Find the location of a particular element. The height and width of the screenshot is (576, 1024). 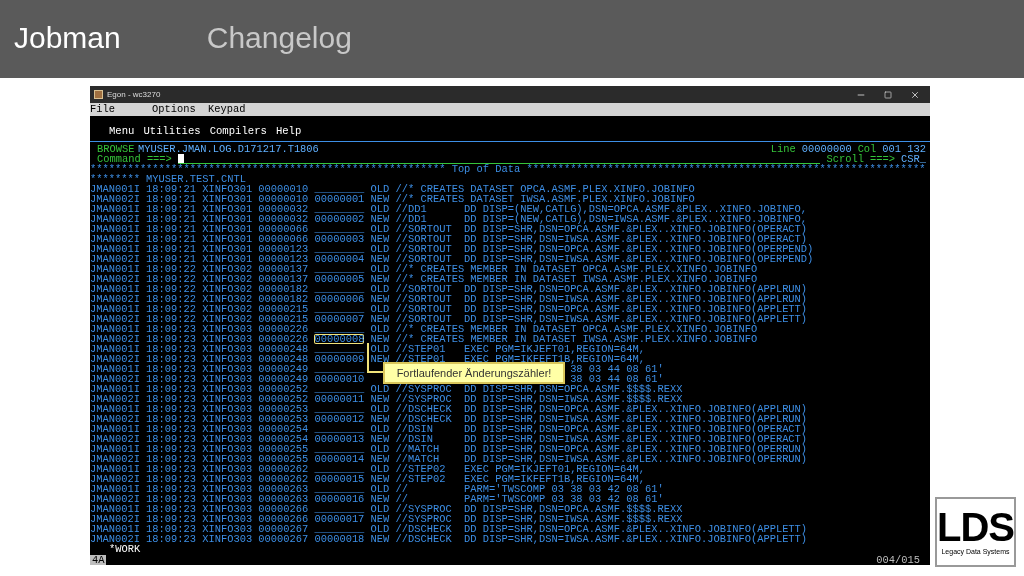

command-field is located at coordinates (499, 159).